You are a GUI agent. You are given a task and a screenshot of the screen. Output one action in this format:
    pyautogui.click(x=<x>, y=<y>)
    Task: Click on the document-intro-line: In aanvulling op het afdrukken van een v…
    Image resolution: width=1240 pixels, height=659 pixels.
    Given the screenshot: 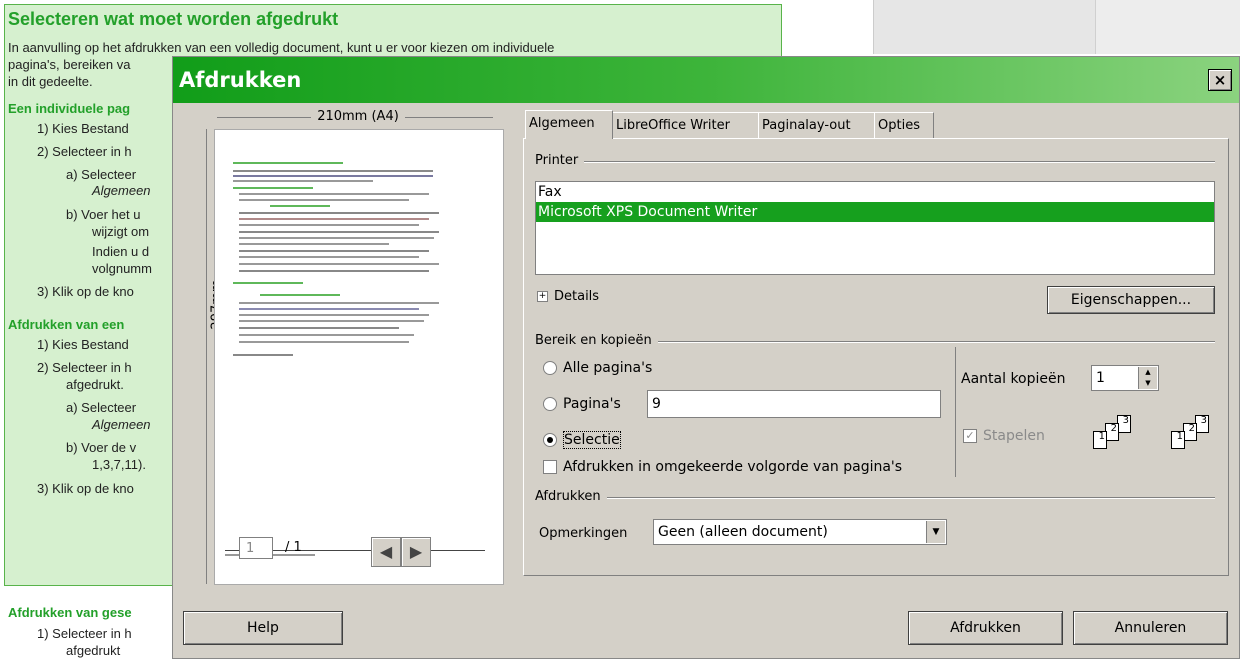 What is the action you would take?
    pyautogui.click(x=281, y=47)
    